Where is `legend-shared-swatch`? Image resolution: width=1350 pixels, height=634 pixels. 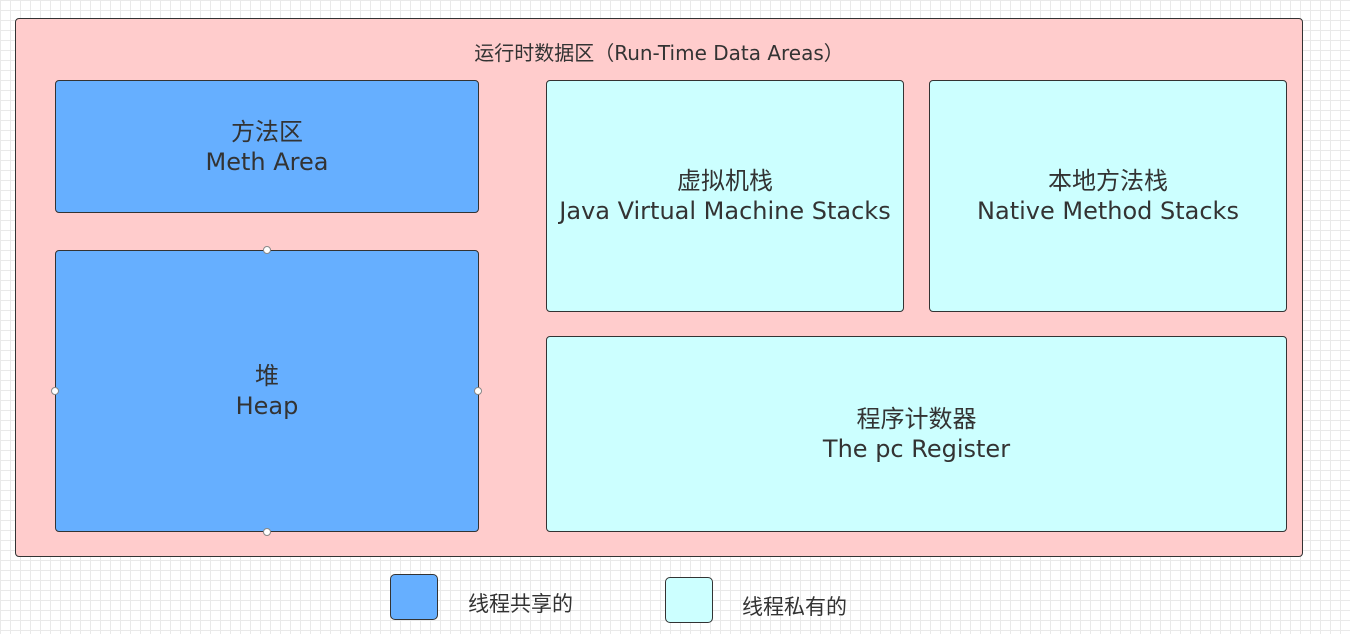
legend-shared-swatch is located at coordinates (414, 597).